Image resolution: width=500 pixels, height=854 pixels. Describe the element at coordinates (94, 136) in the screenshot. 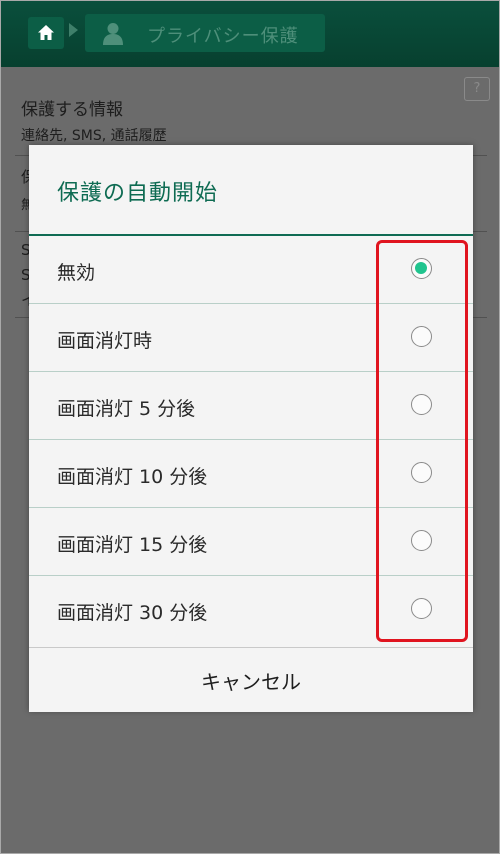

I see `protected-info-value: 連絡先, SMS, 通話履歴` at that location.